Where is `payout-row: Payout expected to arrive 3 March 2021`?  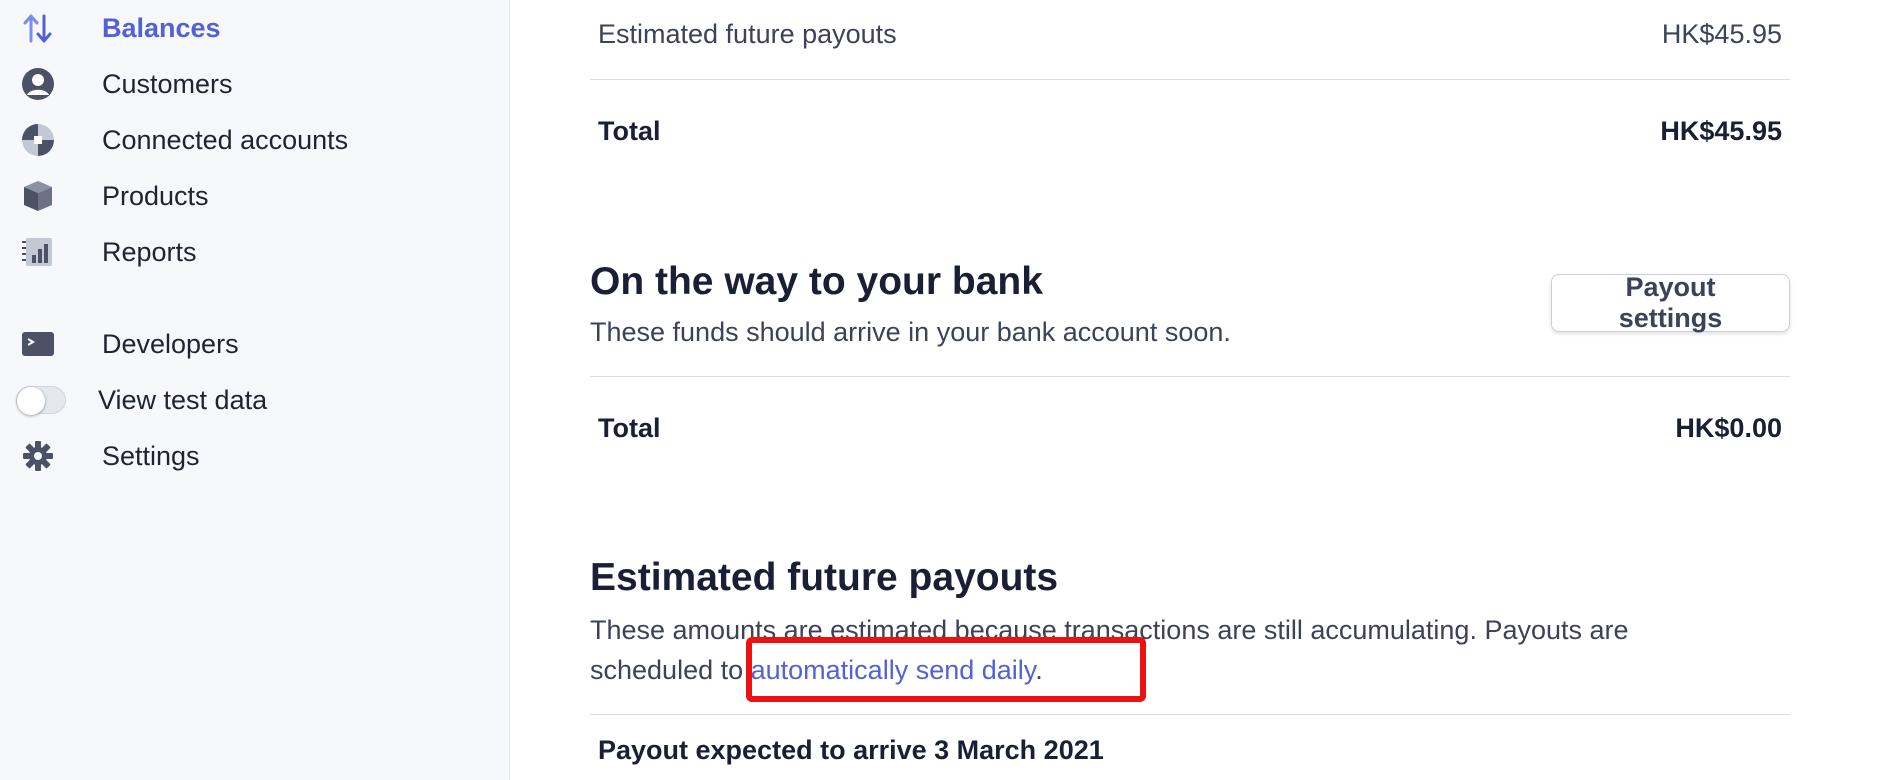 payout-row: Payout expected to arrive 3 March 2021 is located at coordinates (1190, 750).